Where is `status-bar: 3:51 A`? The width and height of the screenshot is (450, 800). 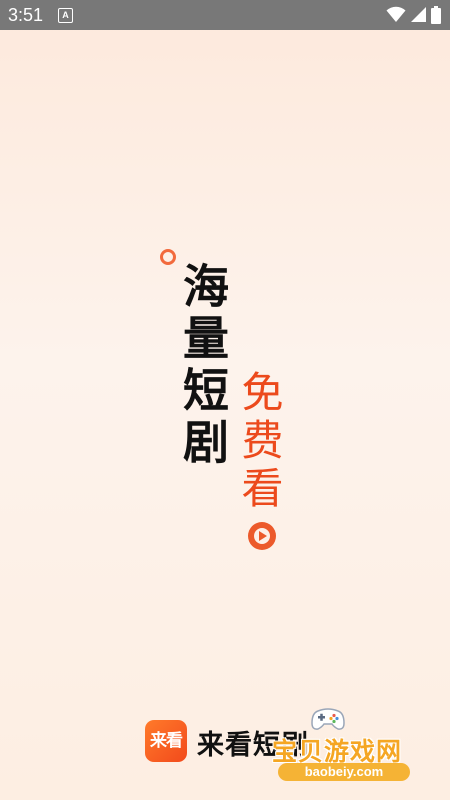
status-bar: 3:51 A is located at coordinates (225, 15).